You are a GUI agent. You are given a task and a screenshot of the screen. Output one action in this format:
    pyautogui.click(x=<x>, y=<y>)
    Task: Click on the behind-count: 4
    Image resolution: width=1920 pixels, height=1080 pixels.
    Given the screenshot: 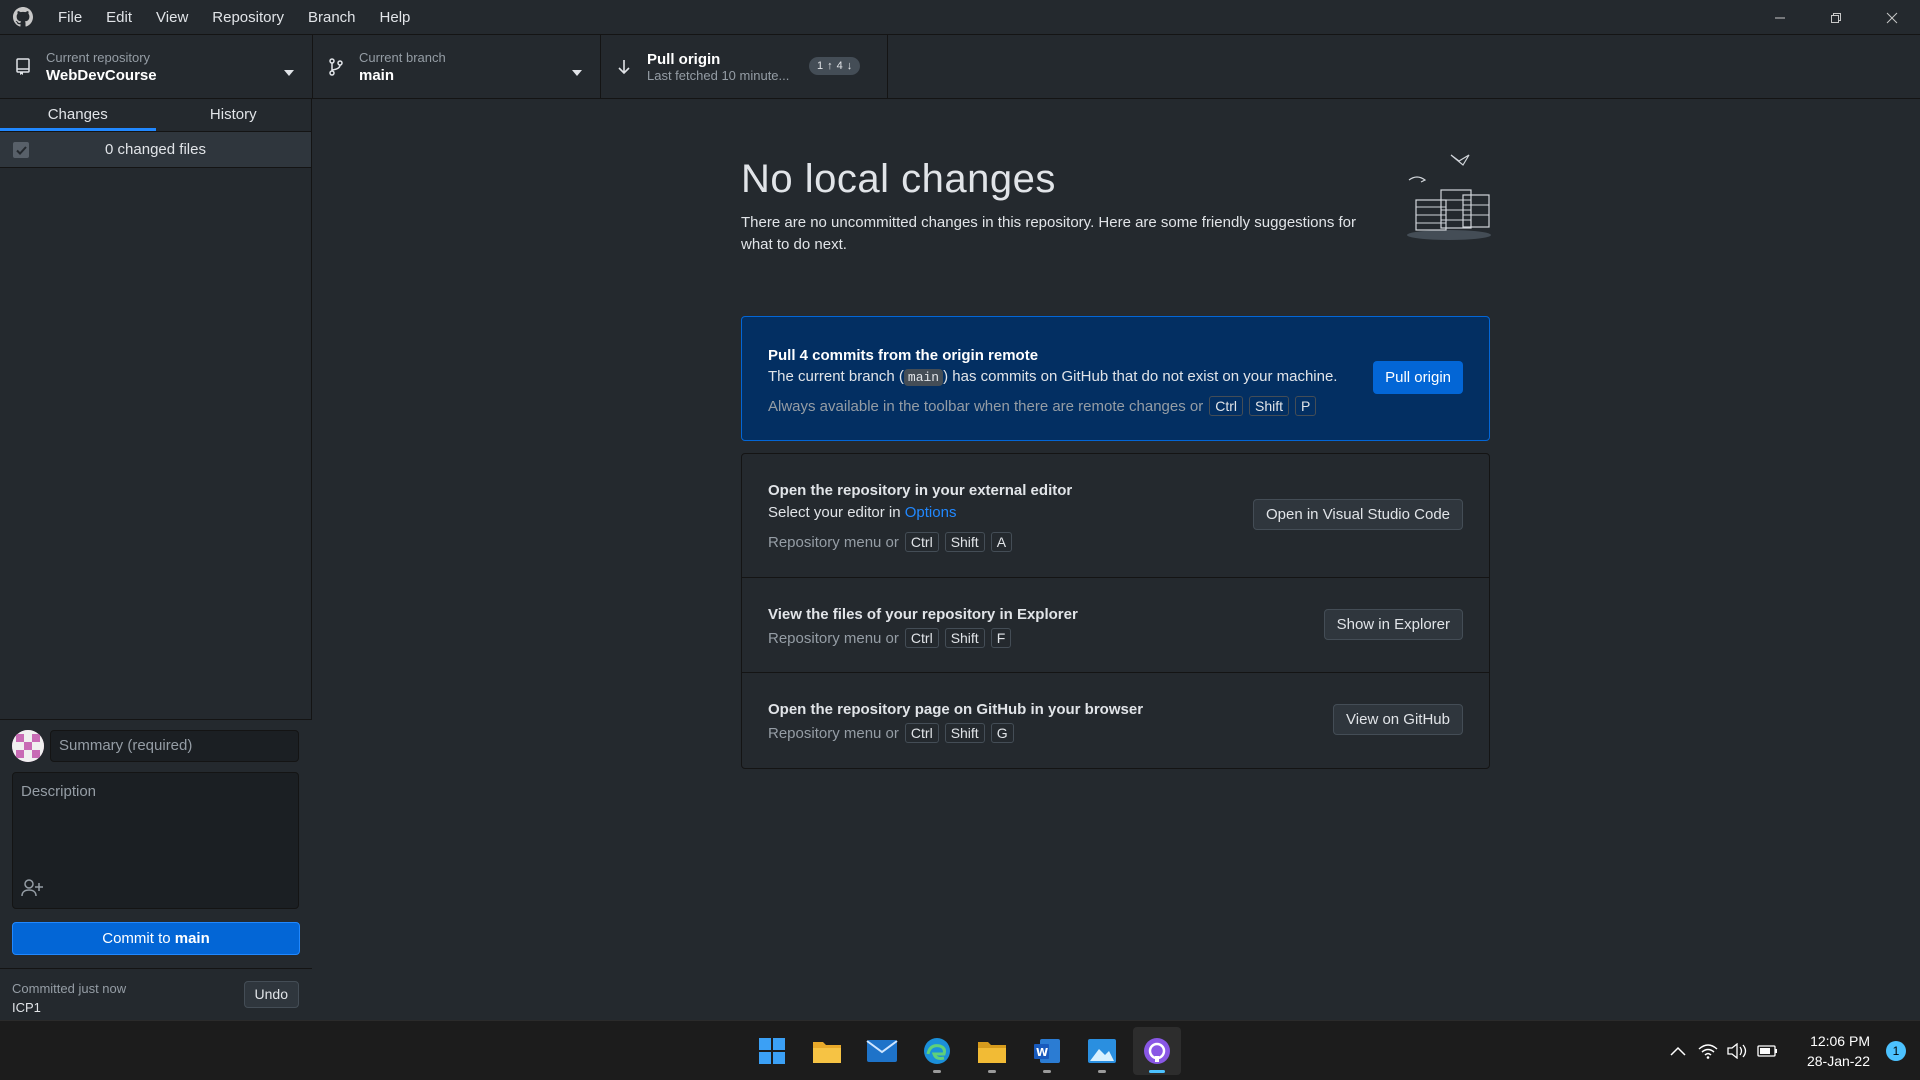 What is the action you would take?
    pyautogui.click(x=839, y=66)
    